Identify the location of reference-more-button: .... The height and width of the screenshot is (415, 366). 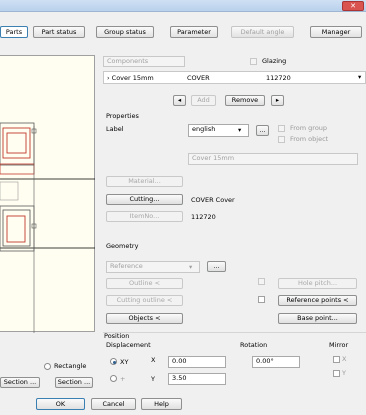
(216, 266).